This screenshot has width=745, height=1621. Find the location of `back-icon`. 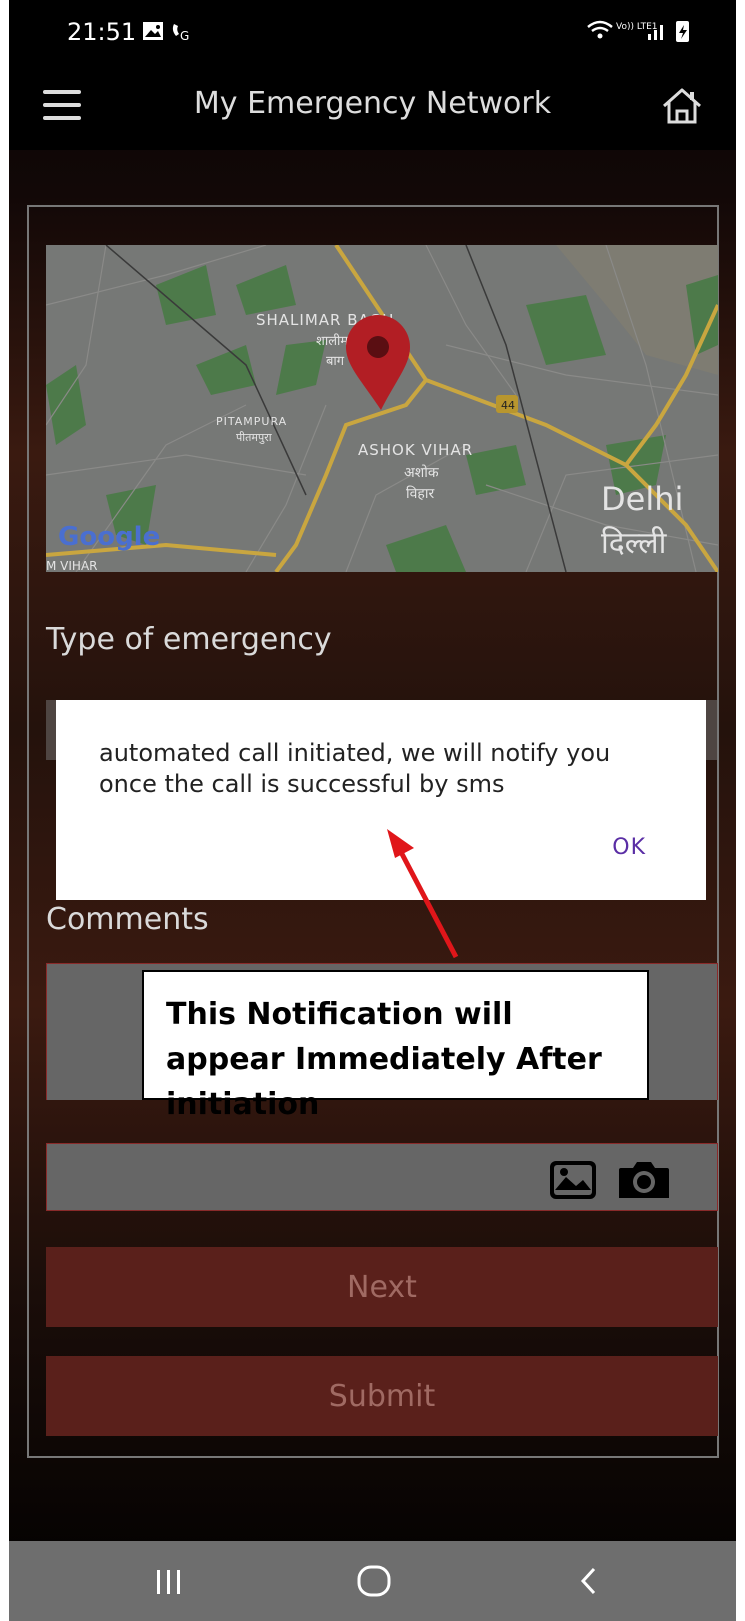

back-icon is located at coordinates (589, 1581).